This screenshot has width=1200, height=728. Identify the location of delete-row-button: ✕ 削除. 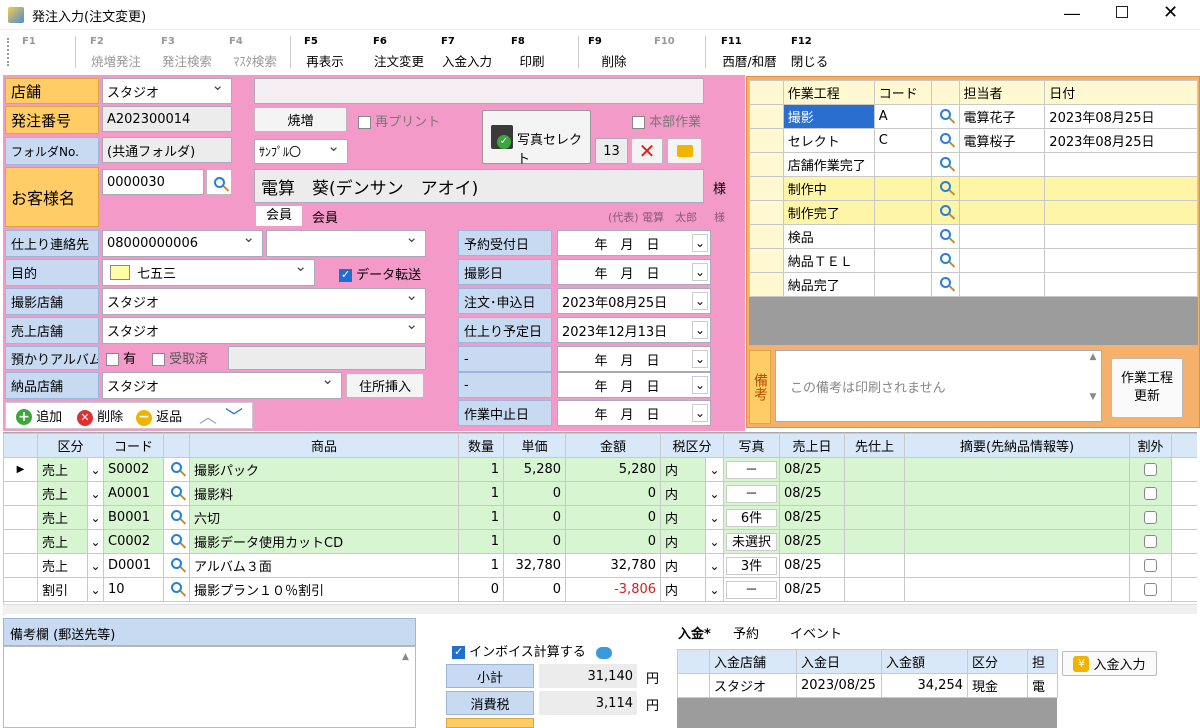
(100, 416).